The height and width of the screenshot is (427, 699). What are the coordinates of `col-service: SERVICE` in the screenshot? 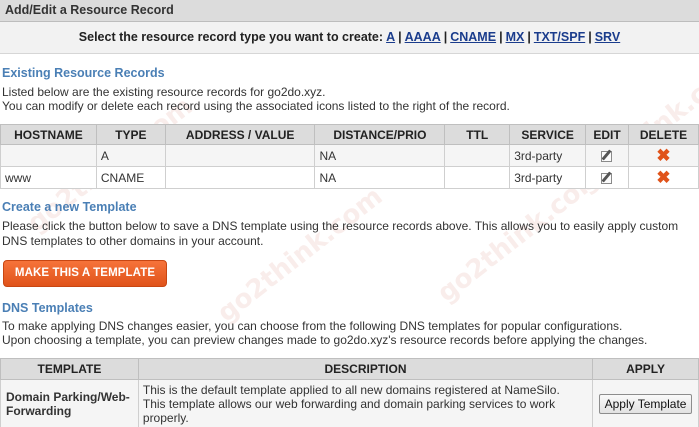 It's located at (548, 134).